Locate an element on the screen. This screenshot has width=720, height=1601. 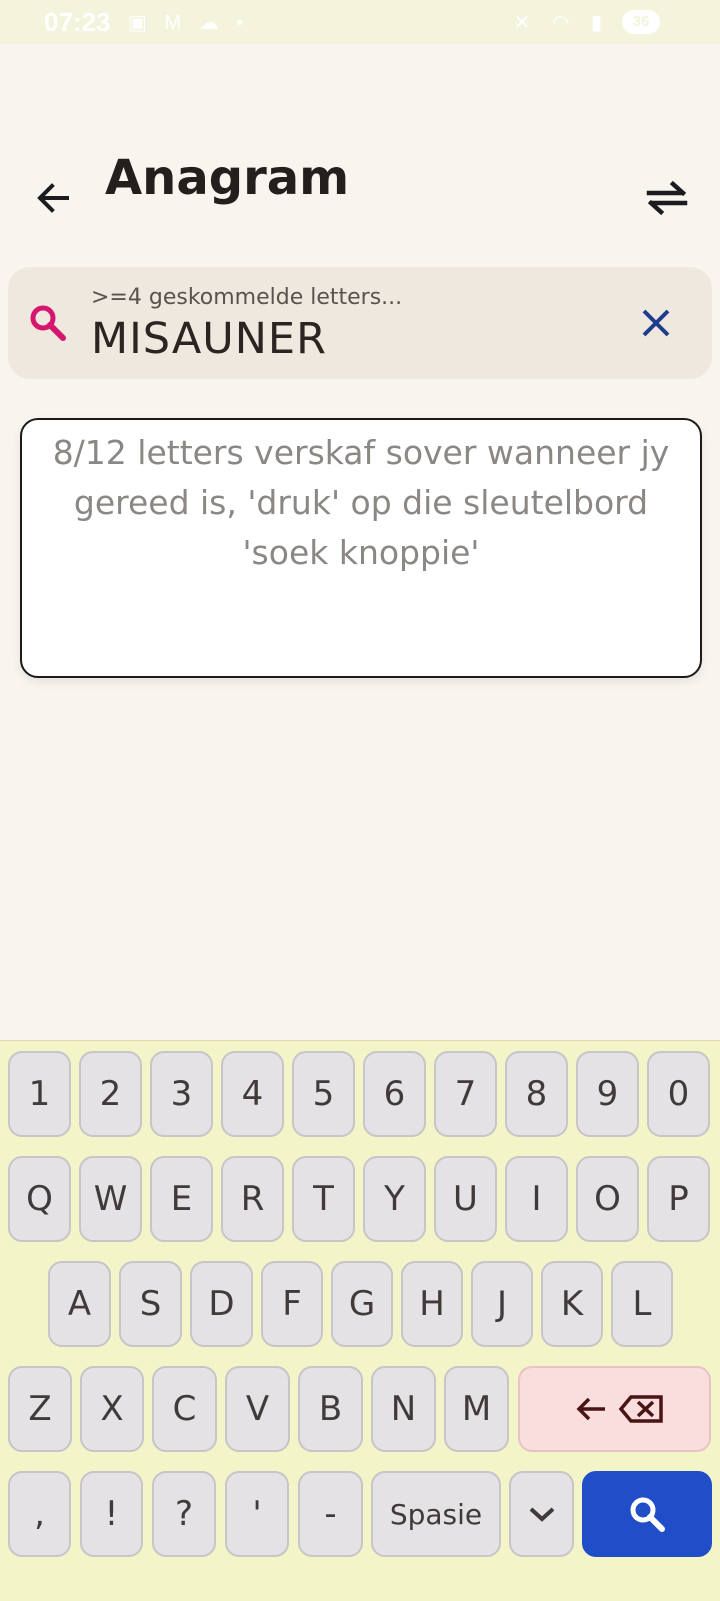
chevron-down-icon is located at coordinates (541, 1514).